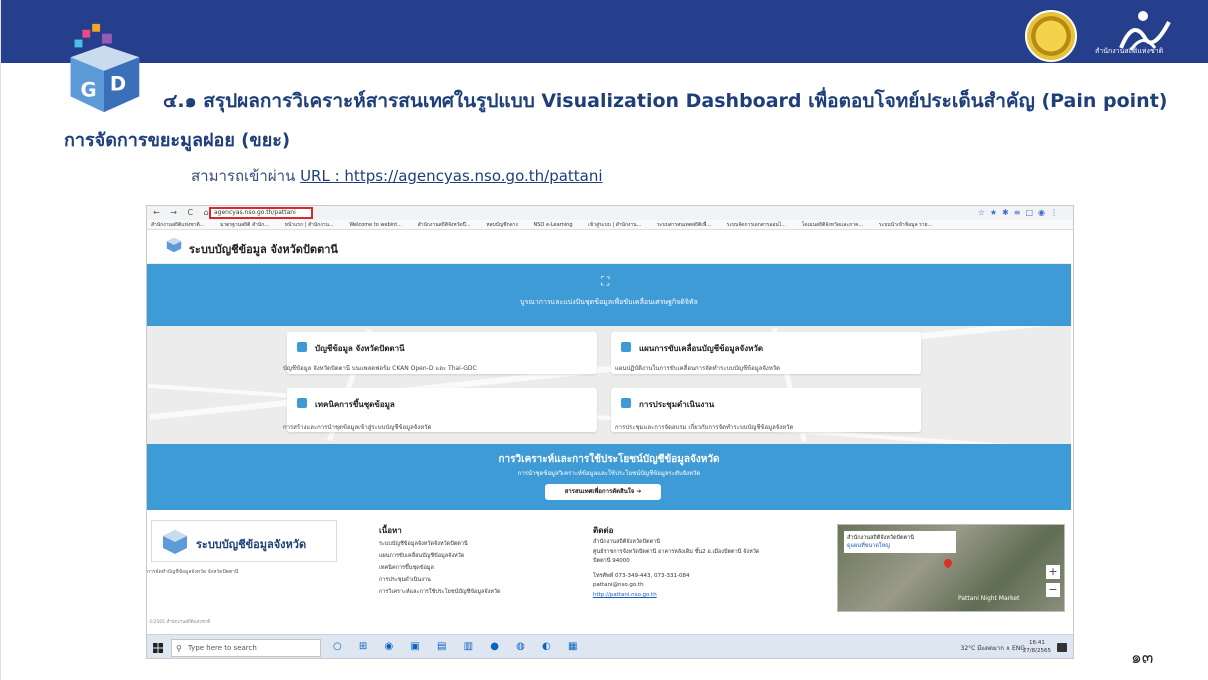 Image resolution: width=1208 pixels, height=680 pixels. I want to click on svg-text: G, so click(88, 89).